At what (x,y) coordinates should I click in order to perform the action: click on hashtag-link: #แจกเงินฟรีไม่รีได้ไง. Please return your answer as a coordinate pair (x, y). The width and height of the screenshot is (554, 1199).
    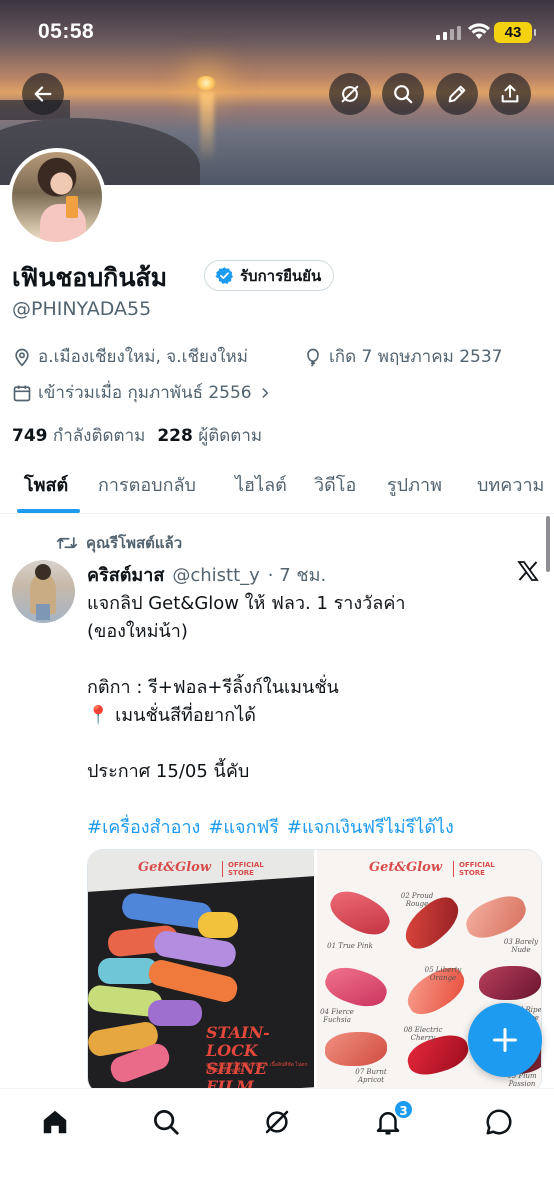
    Looking at the image, I should click on (370, 826).